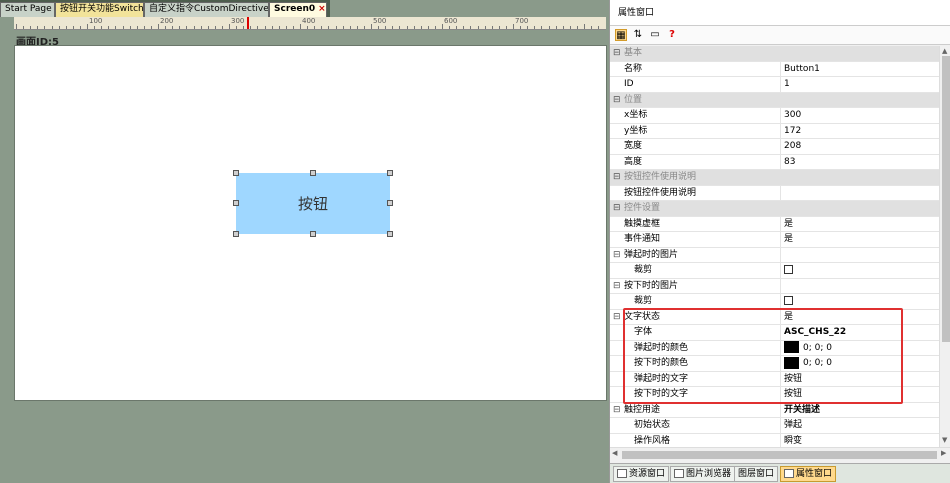 This screenshot has height=483, width=950. I want to click on property-row: 宽度 208, so click(774, 147).